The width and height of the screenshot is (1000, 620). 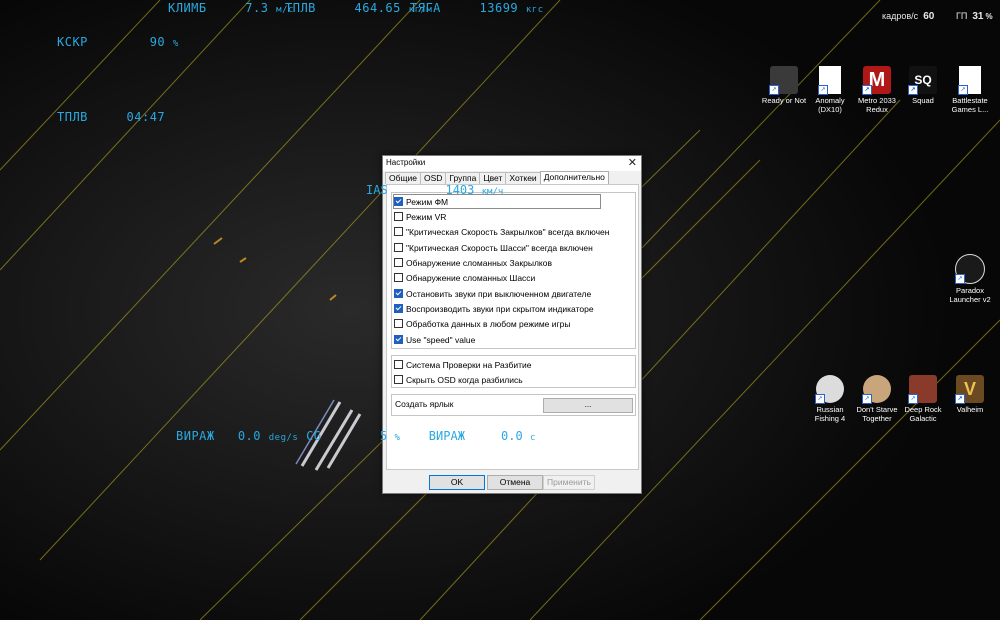 I want to click on desktop-icon-squad: SQ ↗ Squad, so click(x=923, y=85).